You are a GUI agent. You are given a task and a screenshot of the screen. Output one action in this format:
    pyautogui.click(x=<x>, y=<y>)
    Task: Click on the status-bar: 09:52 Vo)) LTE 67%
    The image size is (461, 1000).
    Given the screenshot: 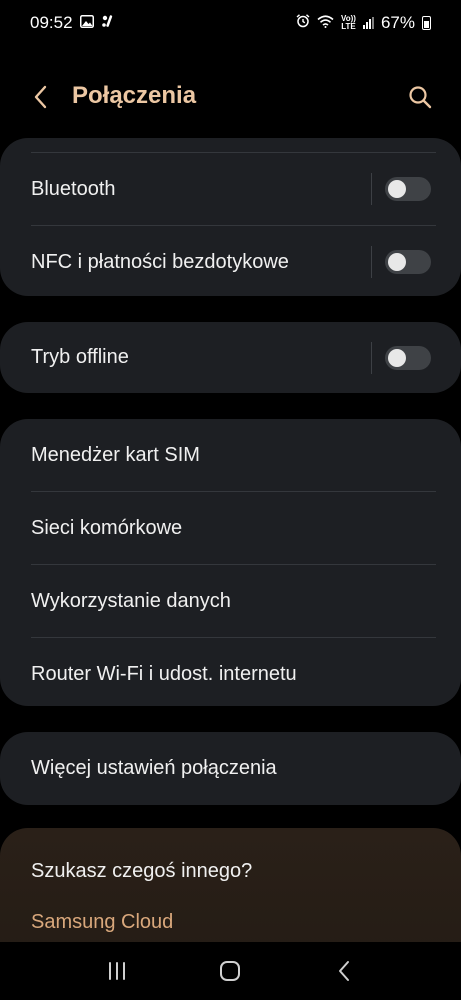 What is the action you would take?
    pyautogui.click(x=230, y=23)
    